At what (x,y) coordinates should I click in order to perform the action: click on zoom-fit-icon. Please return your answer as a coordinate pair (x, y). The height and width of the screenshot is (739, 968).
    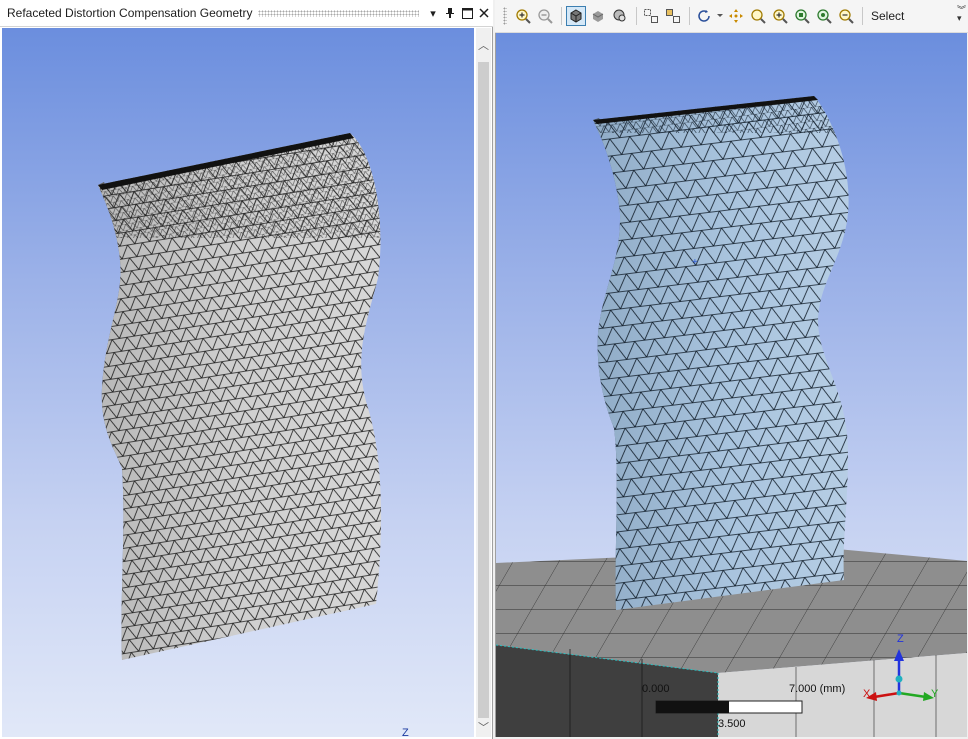
    Looking at the image, I should click on (780, 16).